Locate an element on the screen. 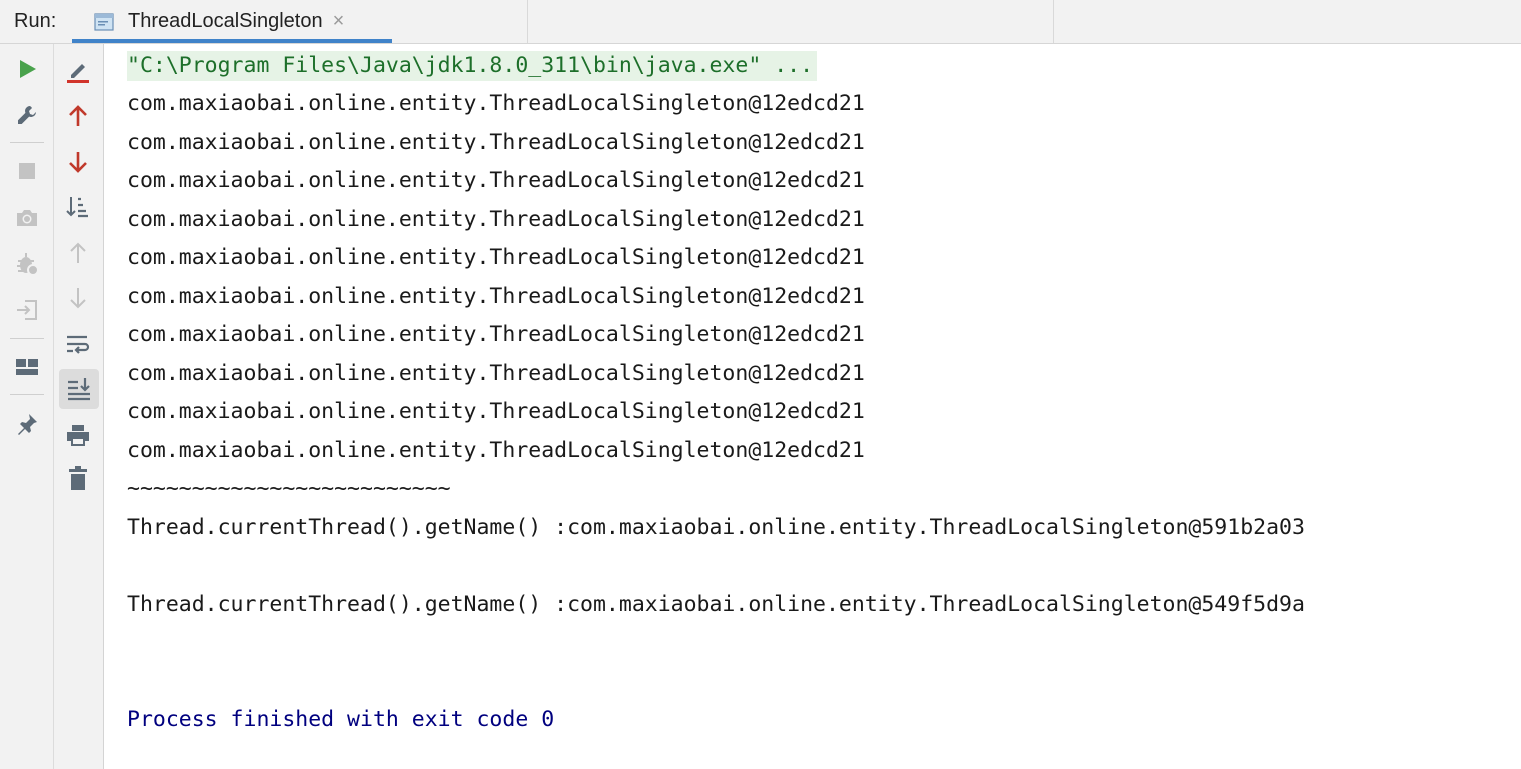 This screenshot has width=1521, height=769. console-actions-toolbar is located at coordinates (79, 406).